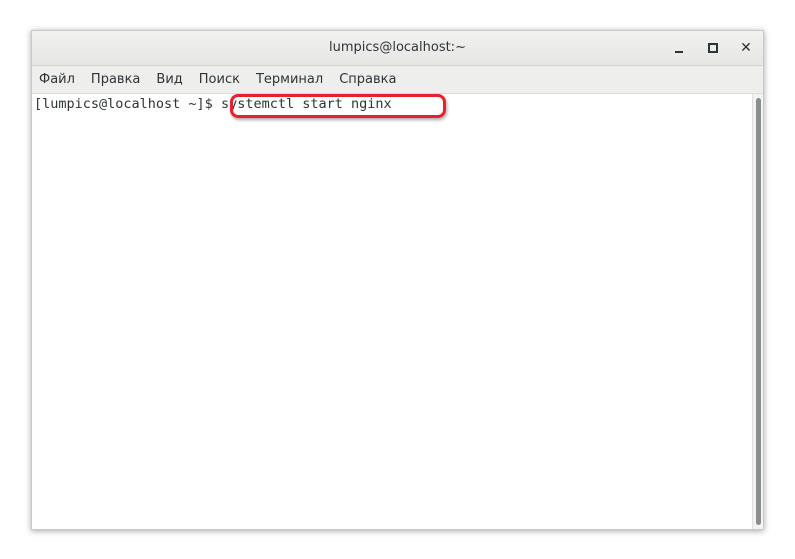 The width and height of the screenshot is (795, 559). I want to click on scrollbar-thumb, so click(758, 311).